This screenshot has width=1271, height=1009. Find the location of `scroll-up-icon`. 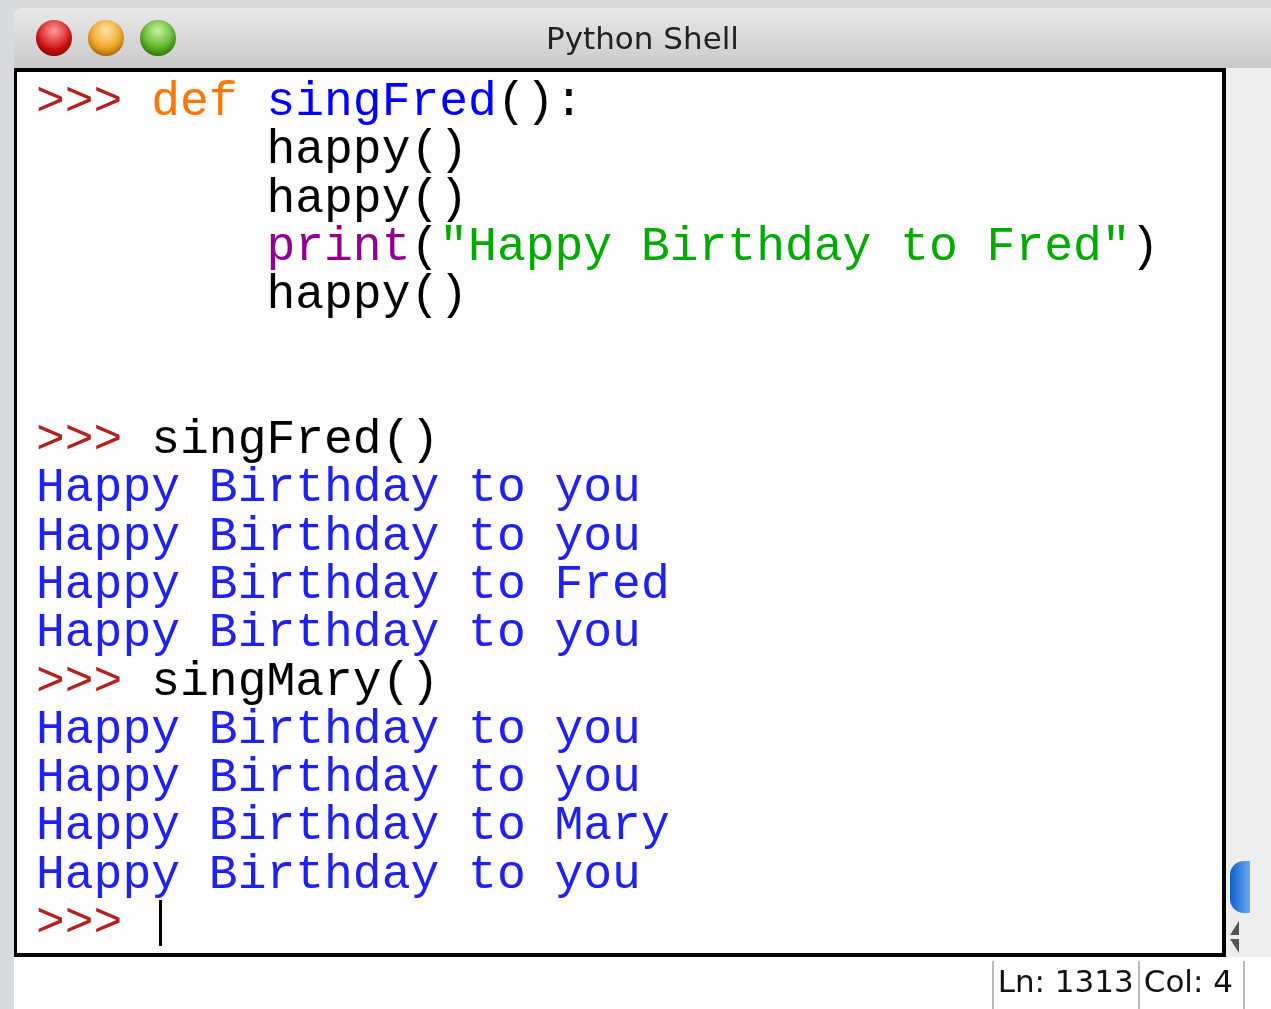

scroll-up-icon is located at coordinates (1234, 928).